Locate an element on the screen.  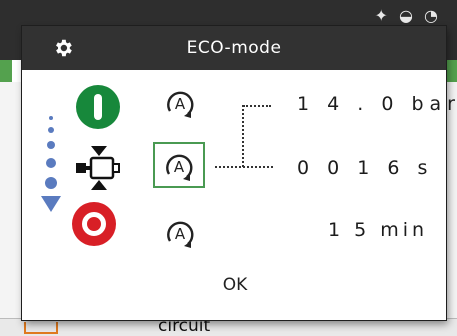
time-minutes-value: 1 5 min is located at coordinates (378, 230).